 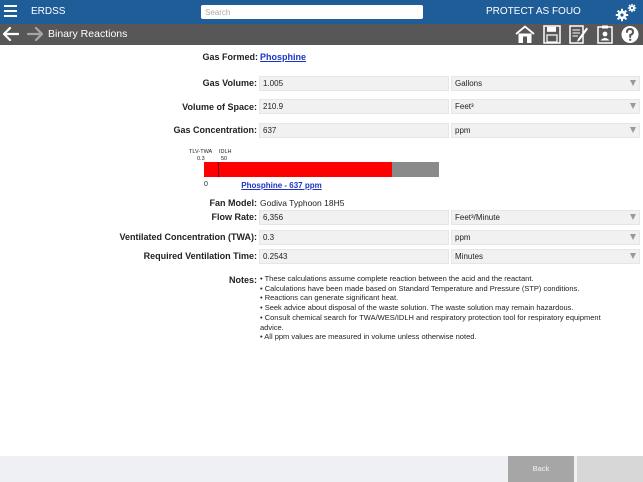 What do you see at coordinates (545, 217) in the screenshot?
I see `flow-rate-unit-select: Feet³/Minute` at bounding box center [545, 217].